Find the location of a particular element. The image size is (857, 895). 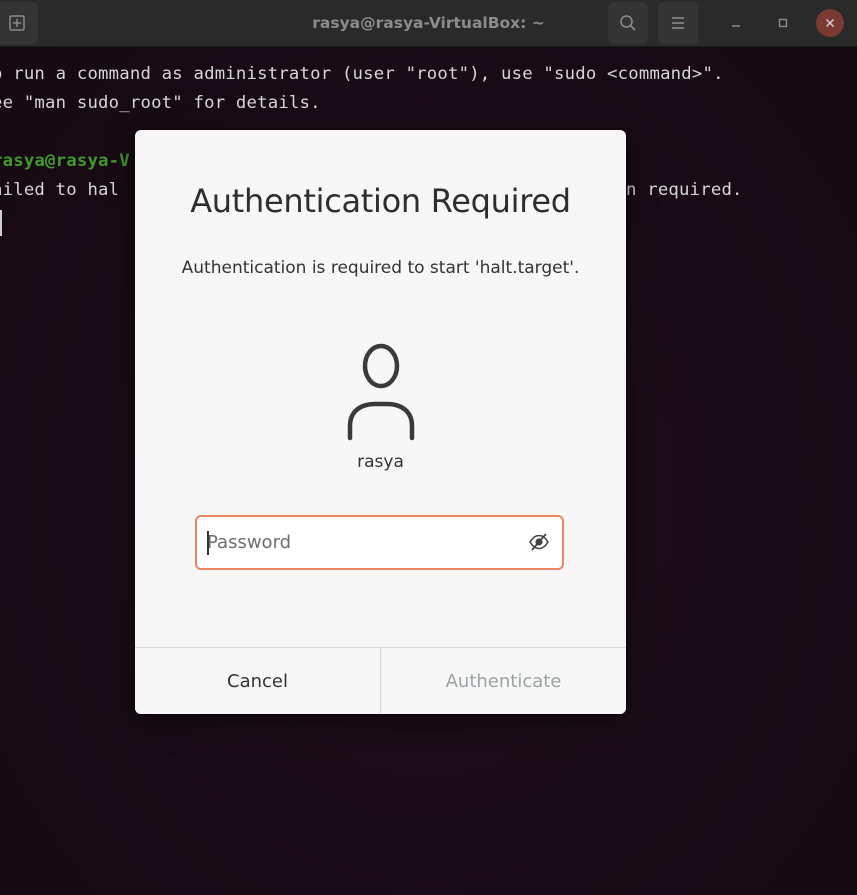

dialog-title: Authentication Required is located at coordinates (380, 201).